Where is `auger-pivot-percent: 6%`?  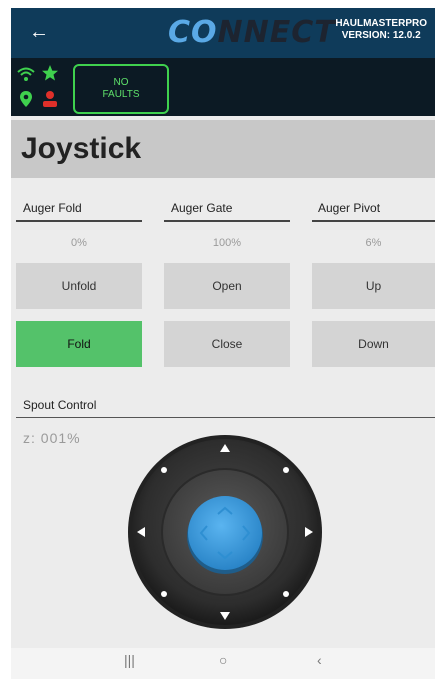
auger-pivot-percent: 6% is located at coordinates (373, 243).